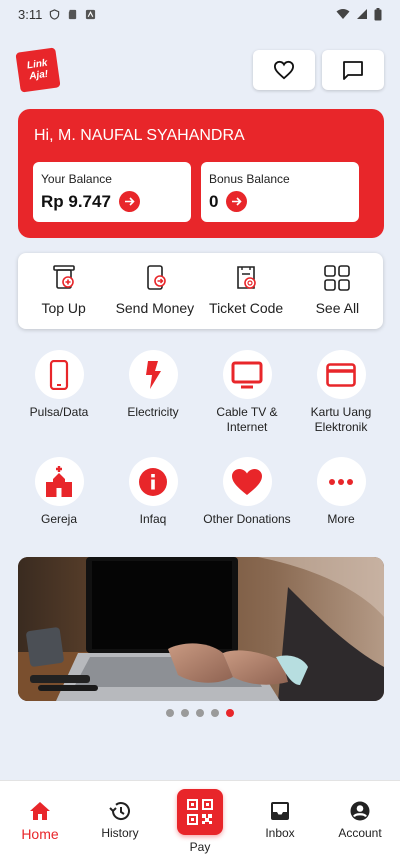 This screenshot has height=862, width=400. I want to click on nav-pay: Pay, so click(200, 821).